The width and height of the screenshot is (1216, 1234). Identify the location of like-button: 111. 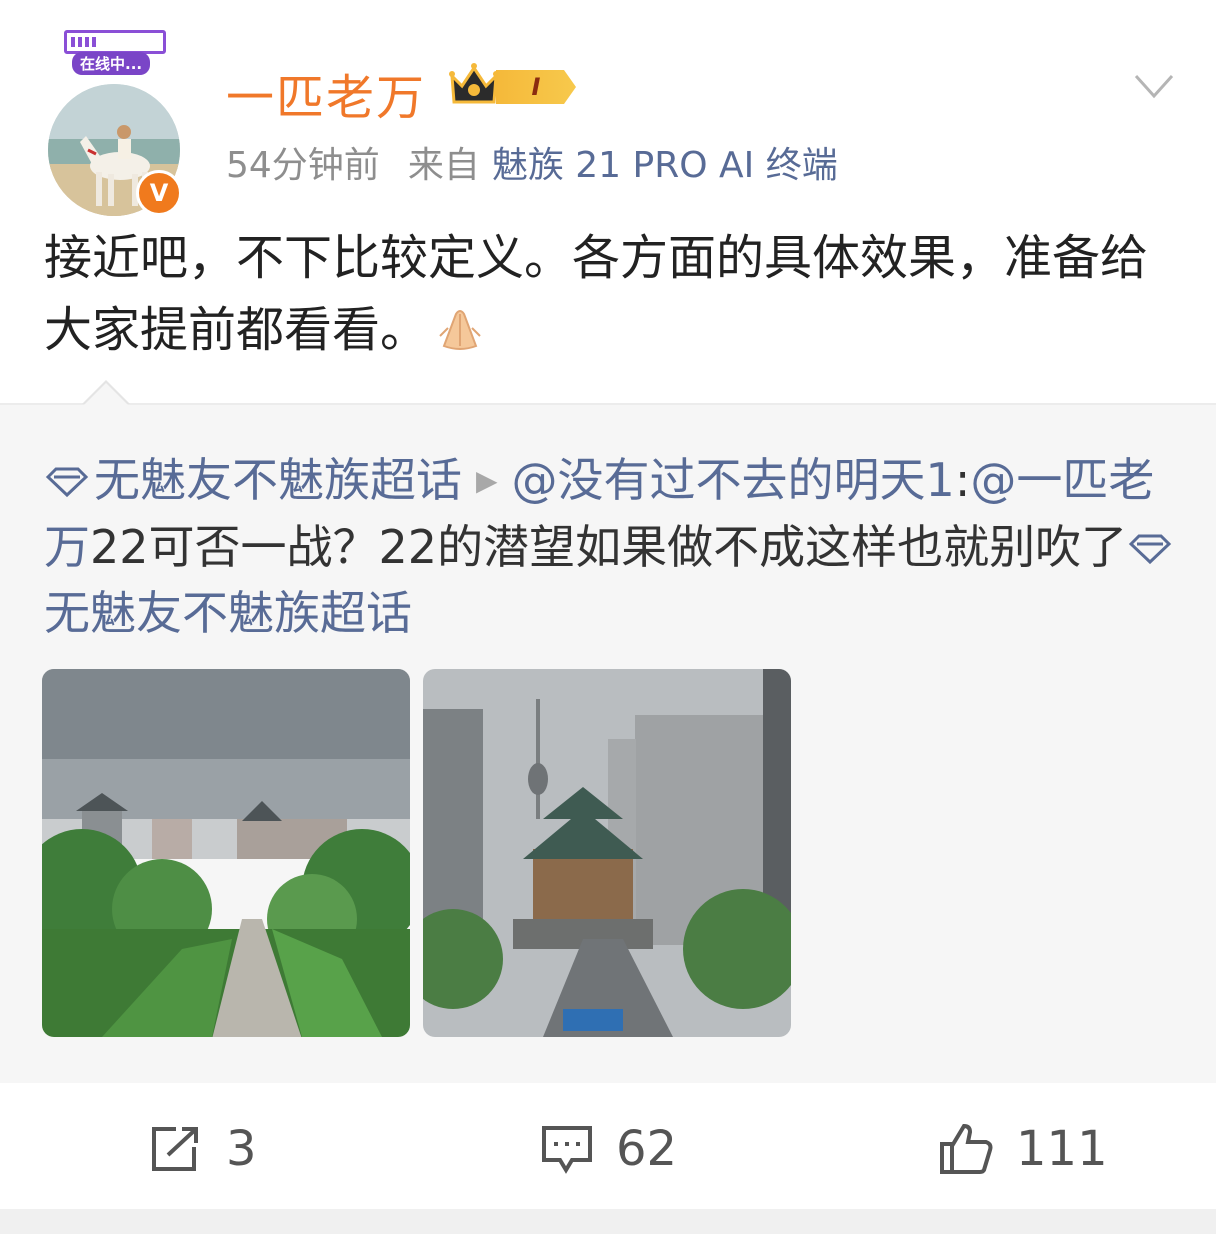
(1023, 1149).